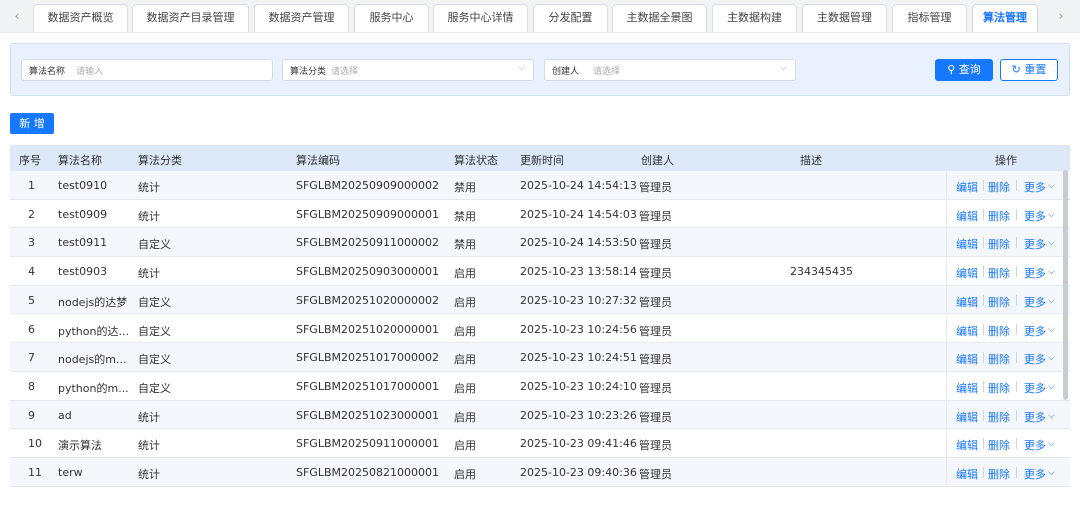 This screenshot has height=513, width=1080. What do you see at coordinates (367, 386) in the screenshot?
I see `cell-code: SFGLBM20251017000001` at bounding box center [367, 386].